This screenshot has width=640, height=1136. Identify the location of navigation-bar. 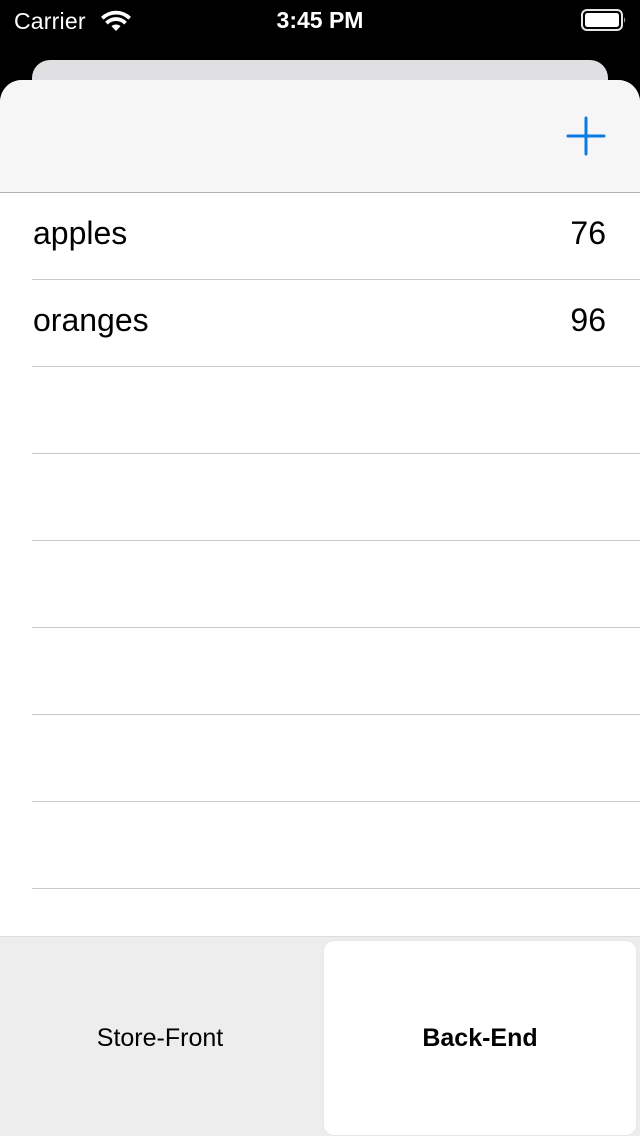
(320, 136).